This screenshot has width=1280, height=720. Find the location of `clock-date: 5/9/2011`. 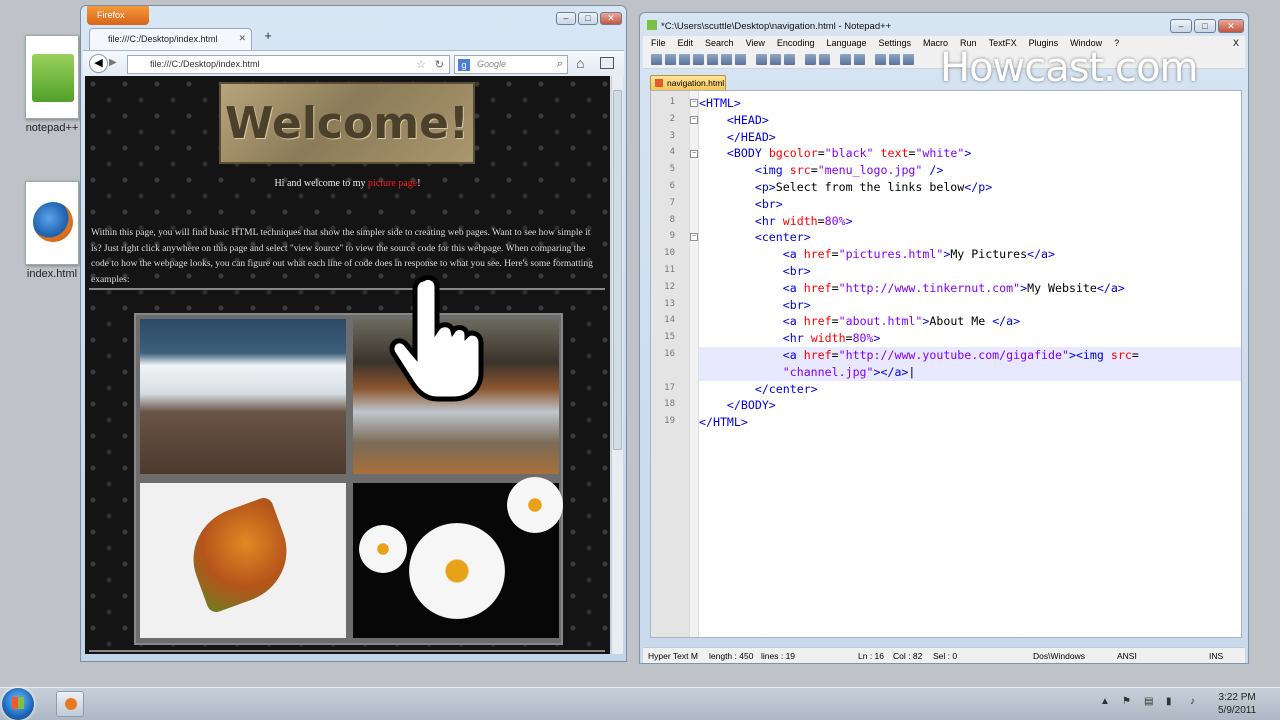

clock-date: 5/9/2011 is located at coordinates (1237, 710).